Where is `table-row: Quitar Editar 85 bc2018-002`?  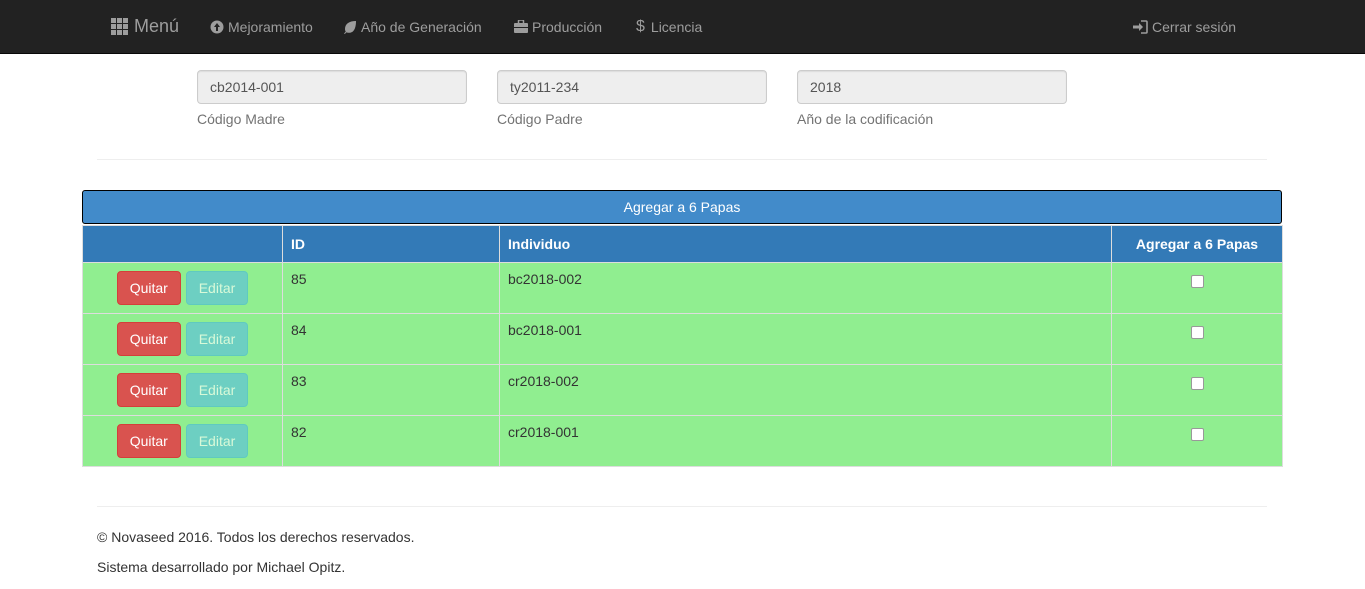
table-row: Quitar Editar 85 bc2018-002 is located at coordinates (682, 288).